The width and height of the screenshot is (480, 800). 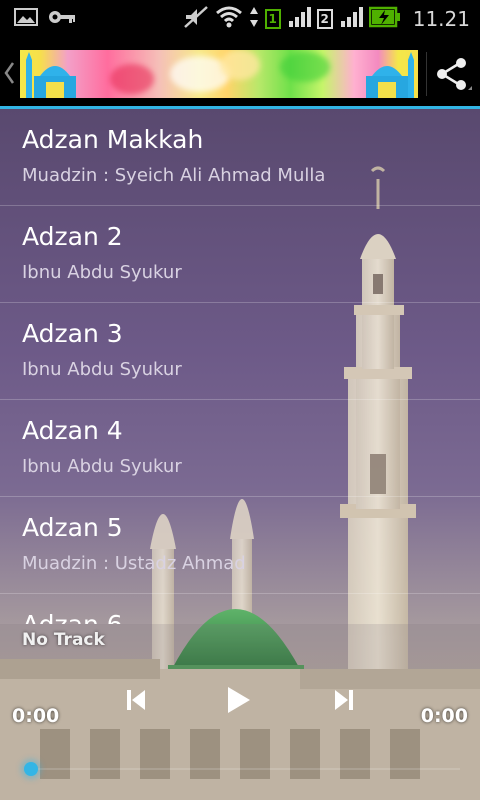 I want to click on previous-icon, so click(x=136, y=702).